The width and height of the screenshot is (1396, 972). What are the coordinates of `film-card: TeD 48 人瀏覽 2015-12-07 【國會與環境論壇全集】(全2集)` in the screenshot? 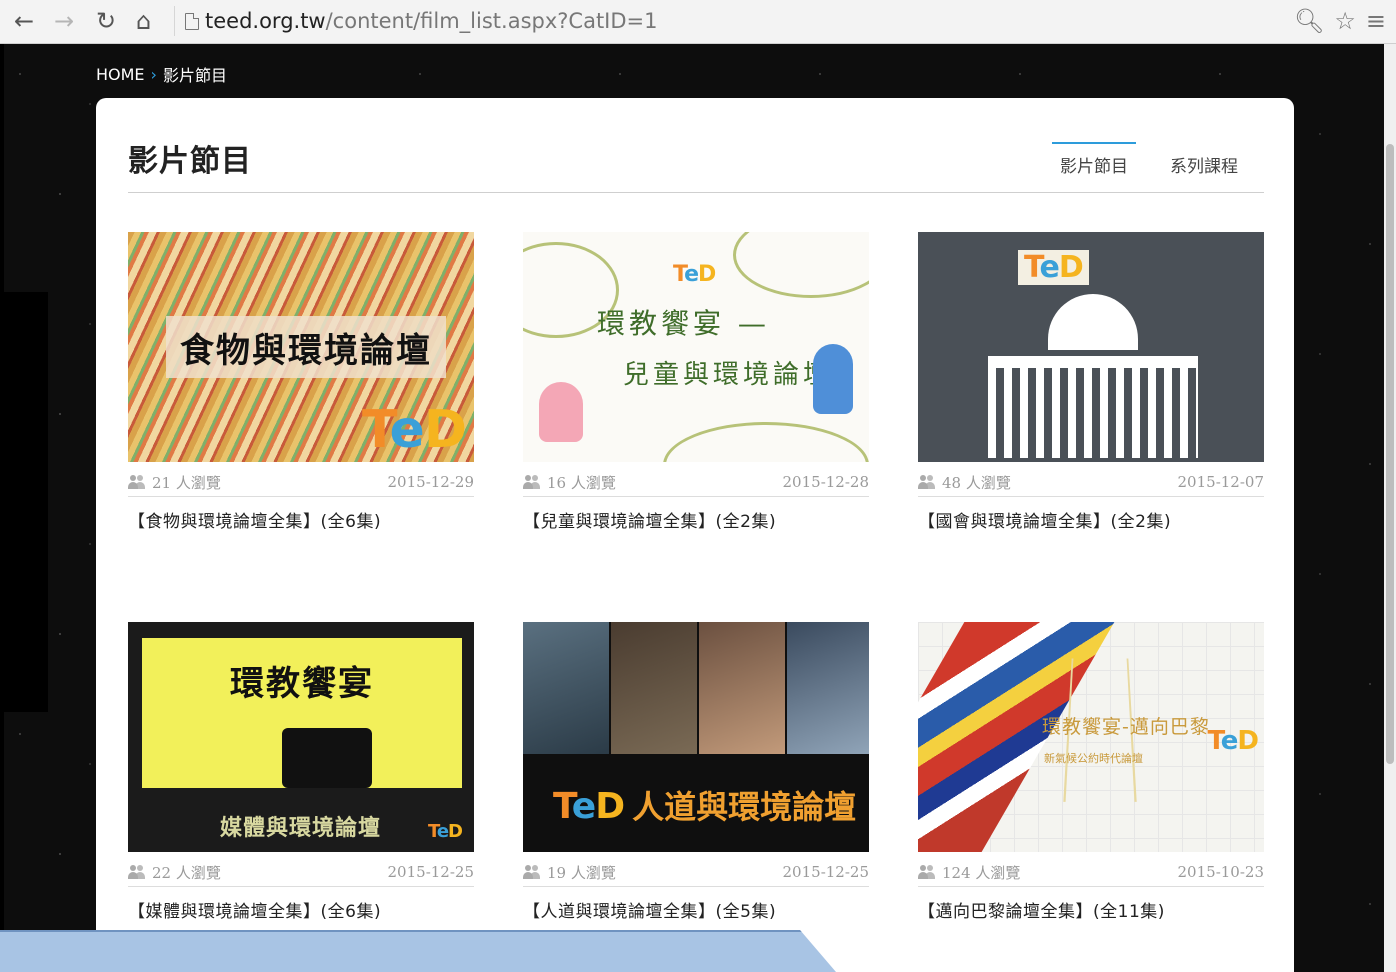 It's located at (1091, 382).